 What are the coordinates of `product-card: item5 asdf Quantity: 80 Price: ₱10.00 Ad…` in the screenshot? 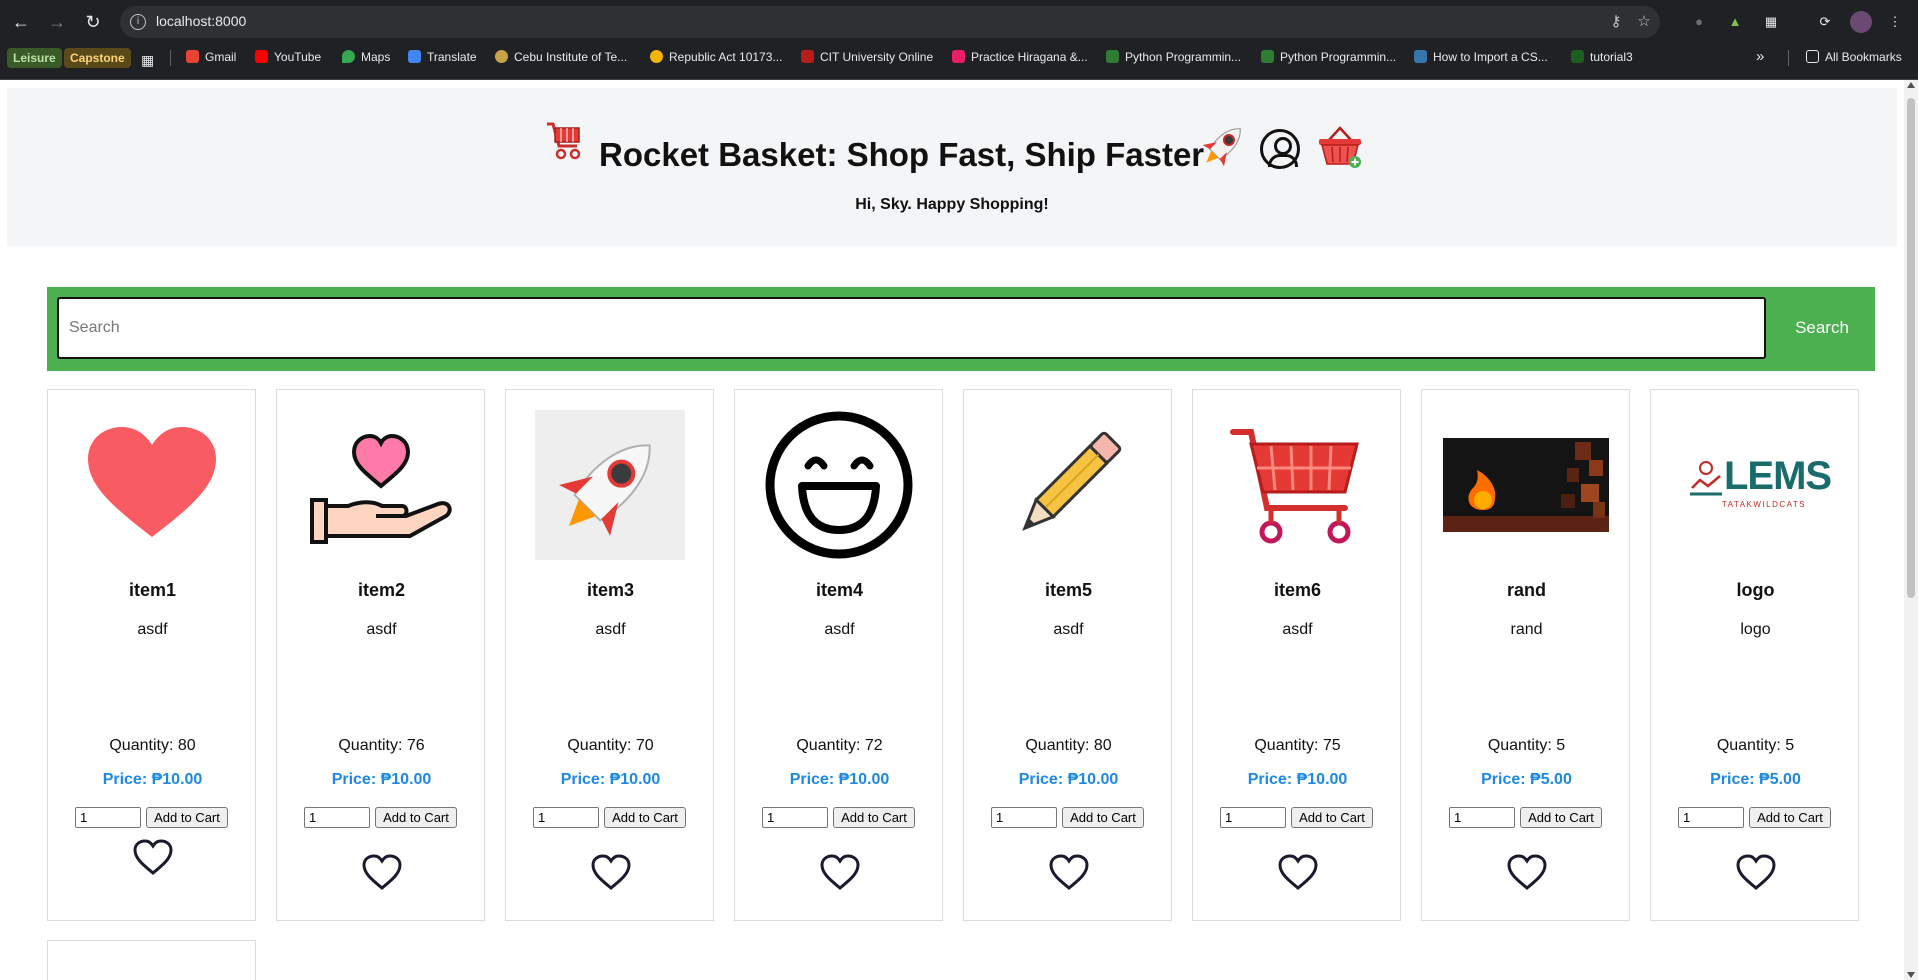 It's located at (1067, 655).